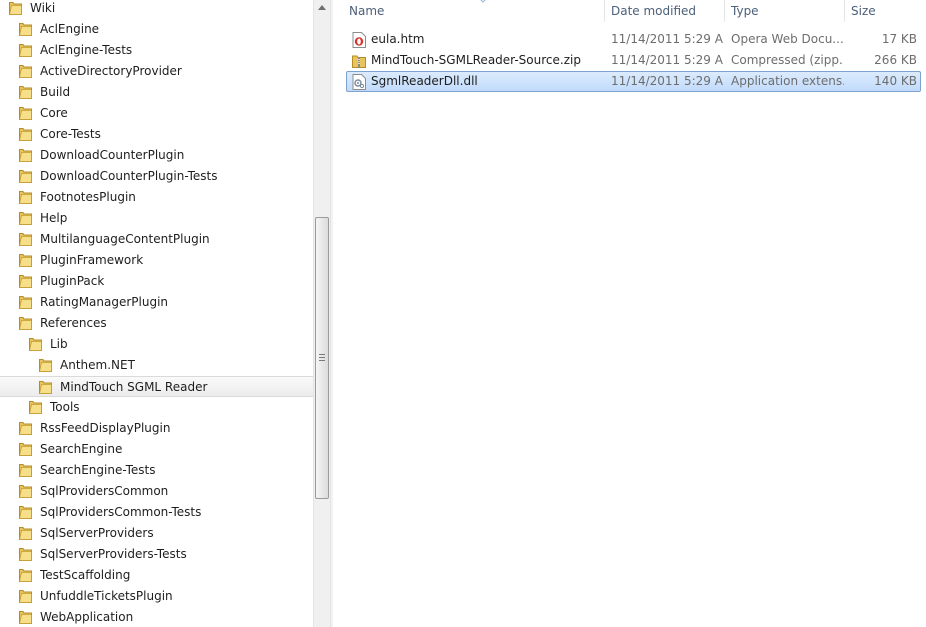 The width and height of the screenshot is (926, 627). I want to click on tree-node-sqlserverproviders: SqlServerProviders, so click(156, 533).